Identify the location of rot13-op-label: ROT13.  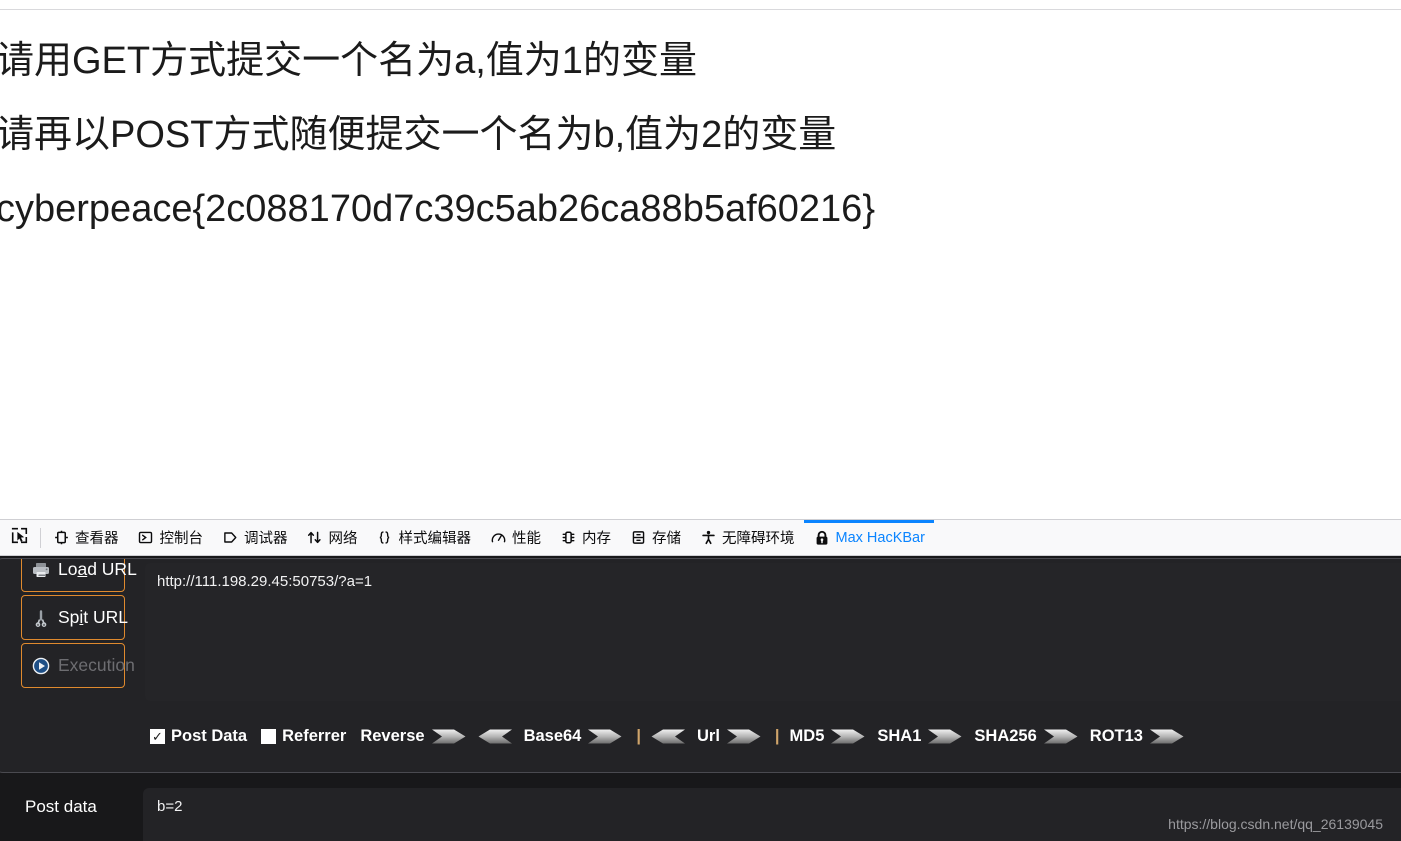
(1116, 735).